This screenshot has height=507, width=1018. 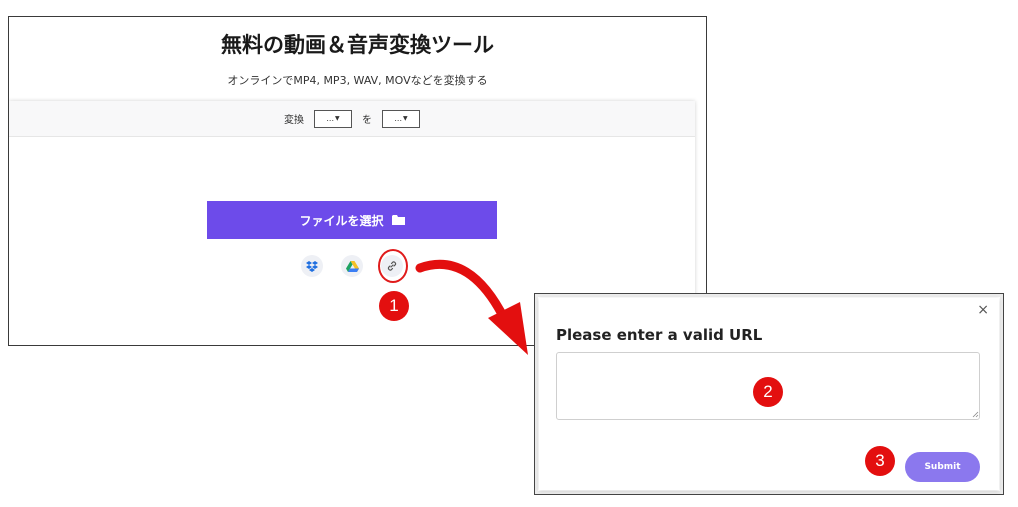 What do you see at coordinates (294, 120) in the screenshot?
I see `convert-label: 変換` at bounding box center [294, 120].